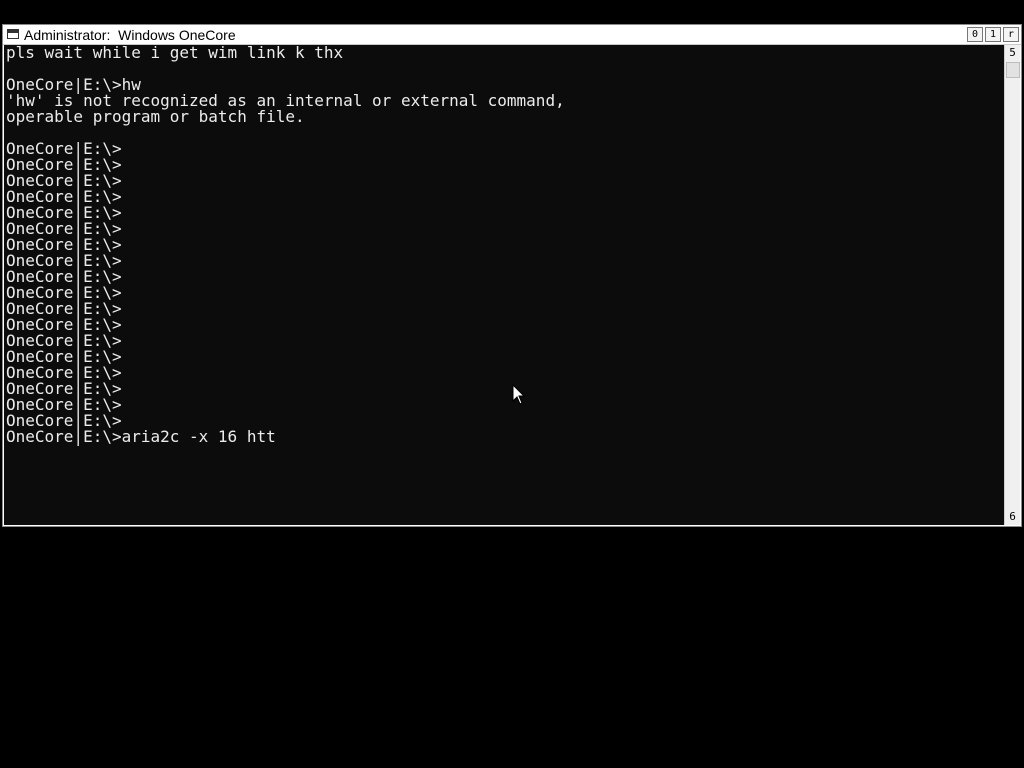  I want to click on maximize-button: 1, so click(993, 34).